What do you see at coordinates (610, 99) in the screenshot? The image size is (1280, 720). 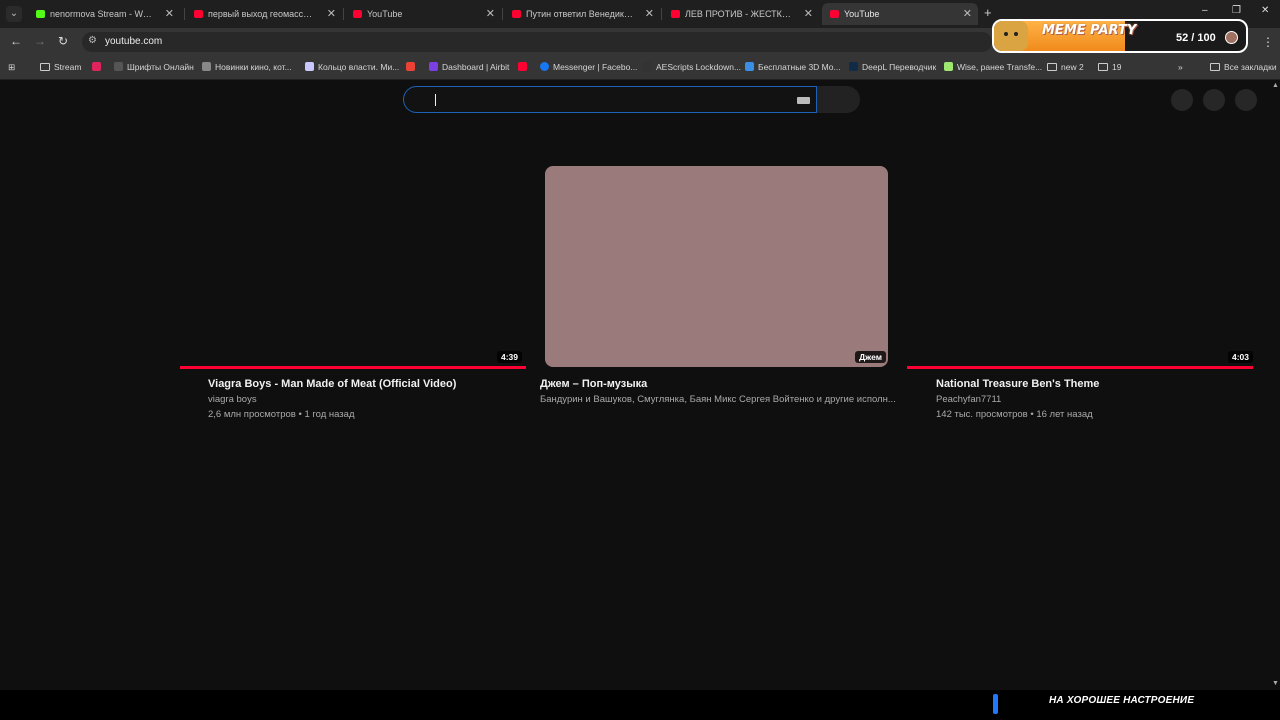 I see `search-input` at bounding box center [610, 99].